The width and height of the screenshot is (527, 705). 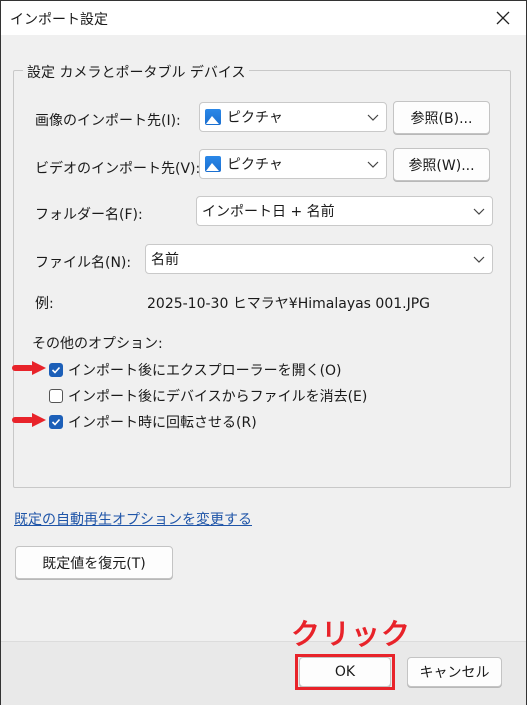 What do you see at coordinates (136, 72) in the screenshot?
I see `group-legend: 設定 カメラとポータブル デバイス` at bounding box center [136, 72].